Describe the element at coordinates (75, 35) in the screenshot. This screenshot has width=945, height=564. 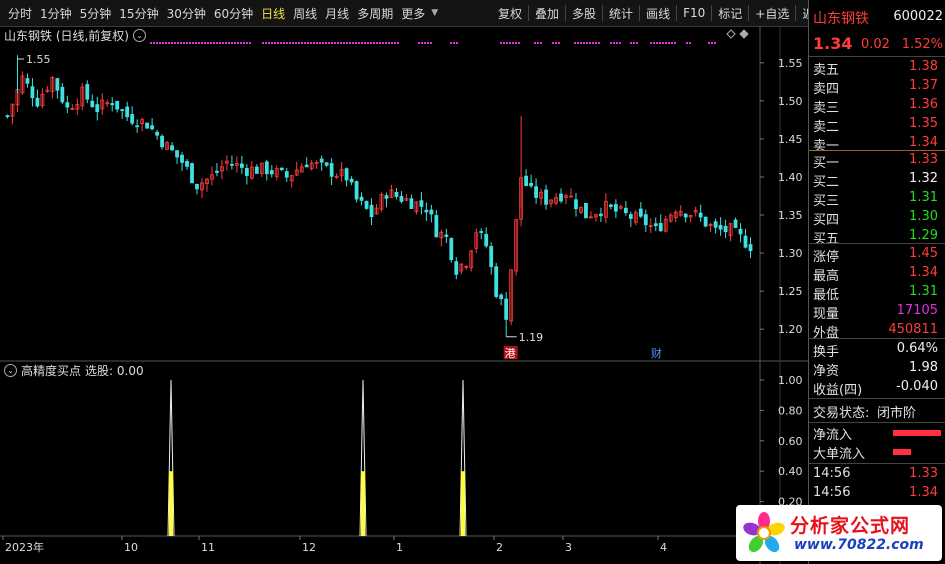
I see `chart-title-bar: 山东钢铁 (日线,前复权) ⌄` at that location.